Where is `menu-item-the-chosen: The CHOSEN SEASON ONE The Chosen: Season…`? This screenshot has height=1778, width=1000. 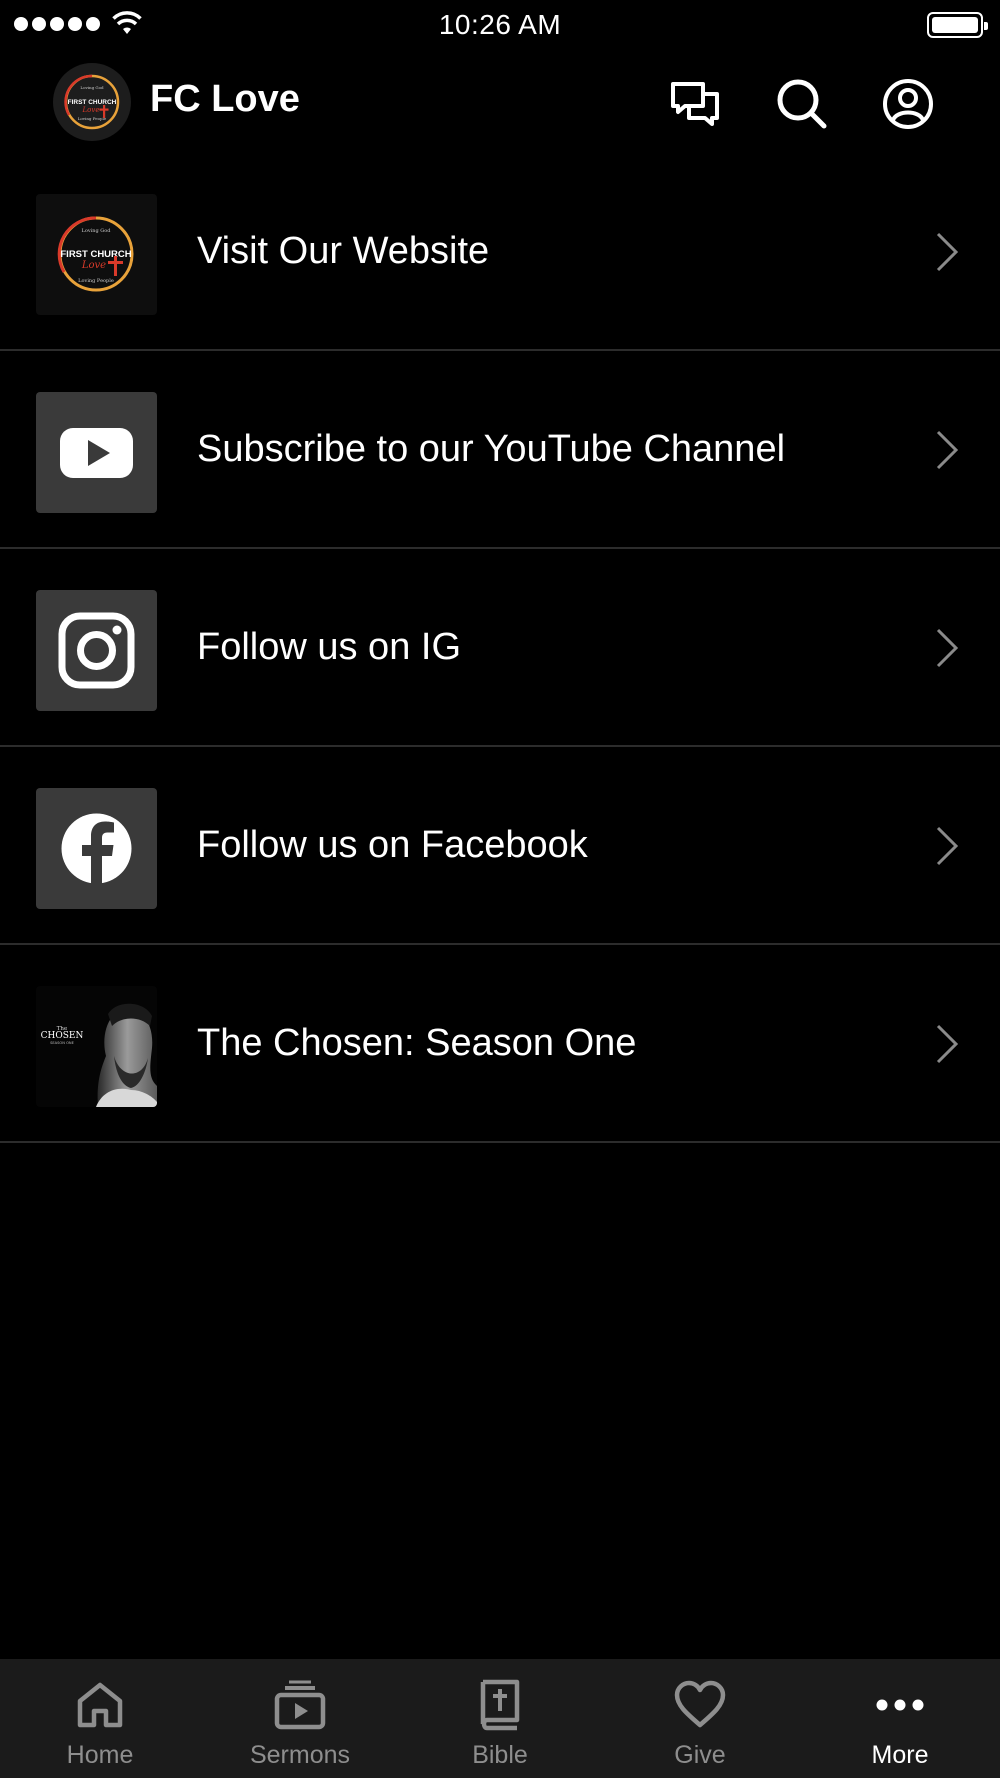
menu-item-the-chosen: The CHOSEN SEASON ONE The Chosen: Season… is located at coordinates (500, 1044).